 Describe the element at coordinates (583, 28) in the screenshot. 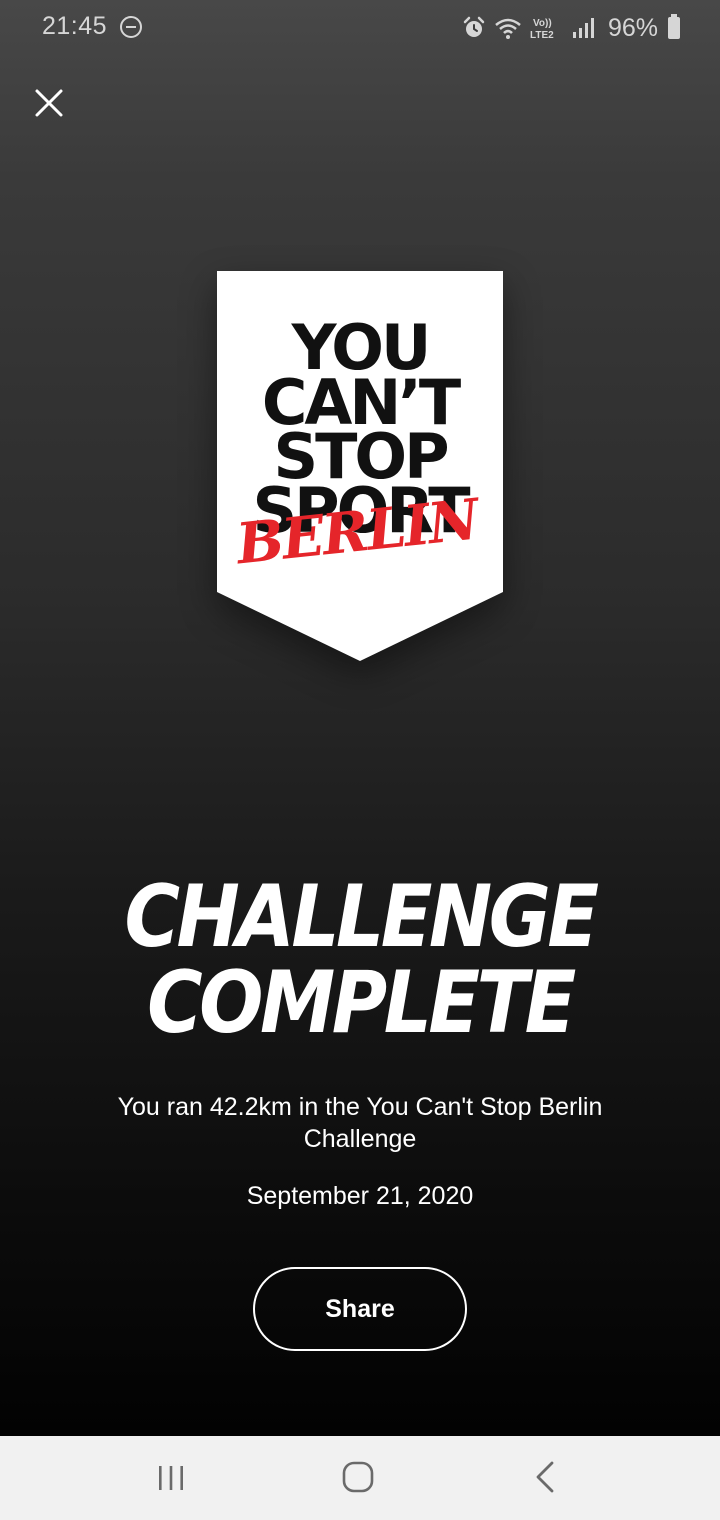

I see `signal-icon` at that location.